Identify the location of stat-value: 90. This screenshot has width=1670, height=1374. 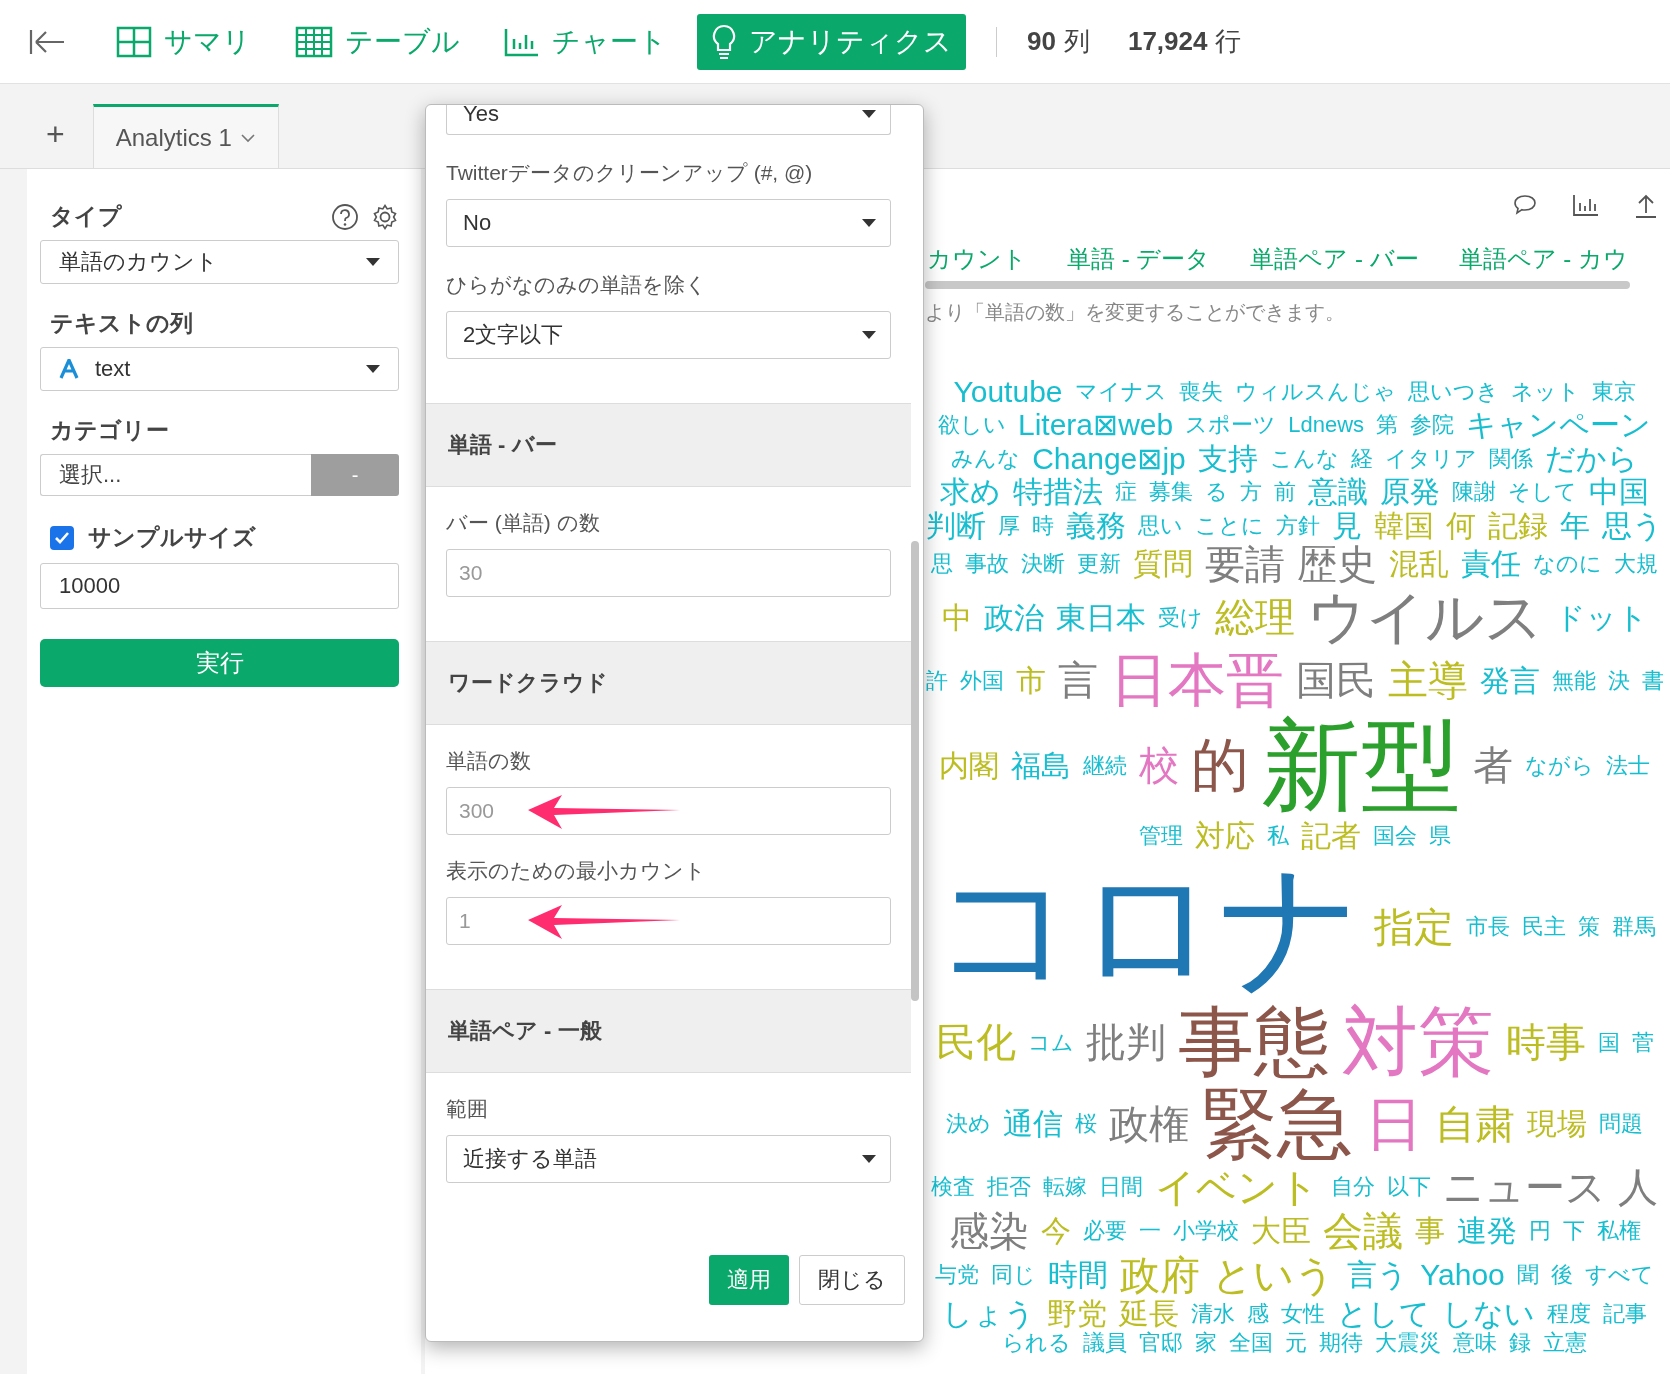
(1041, 41).